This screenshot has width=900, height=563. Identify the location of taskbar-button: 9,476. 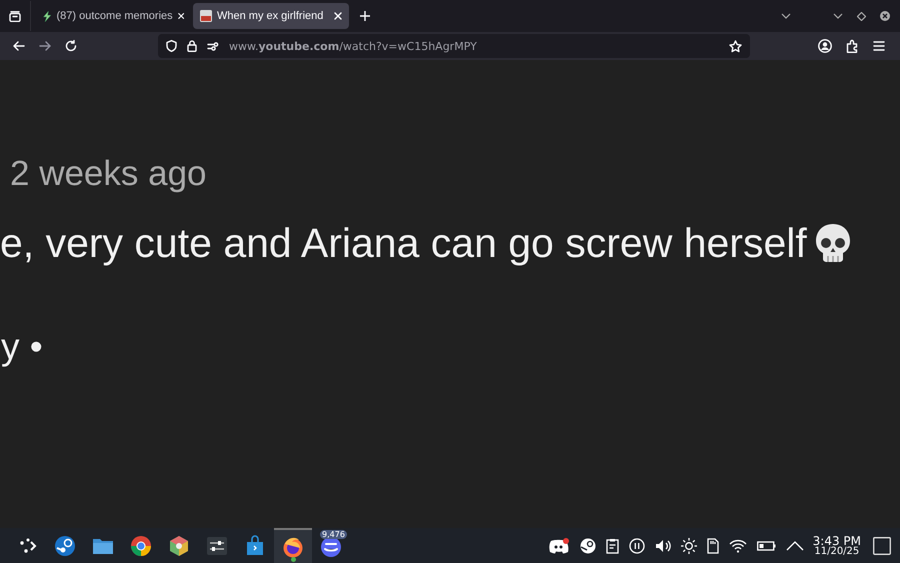
(331, 545).